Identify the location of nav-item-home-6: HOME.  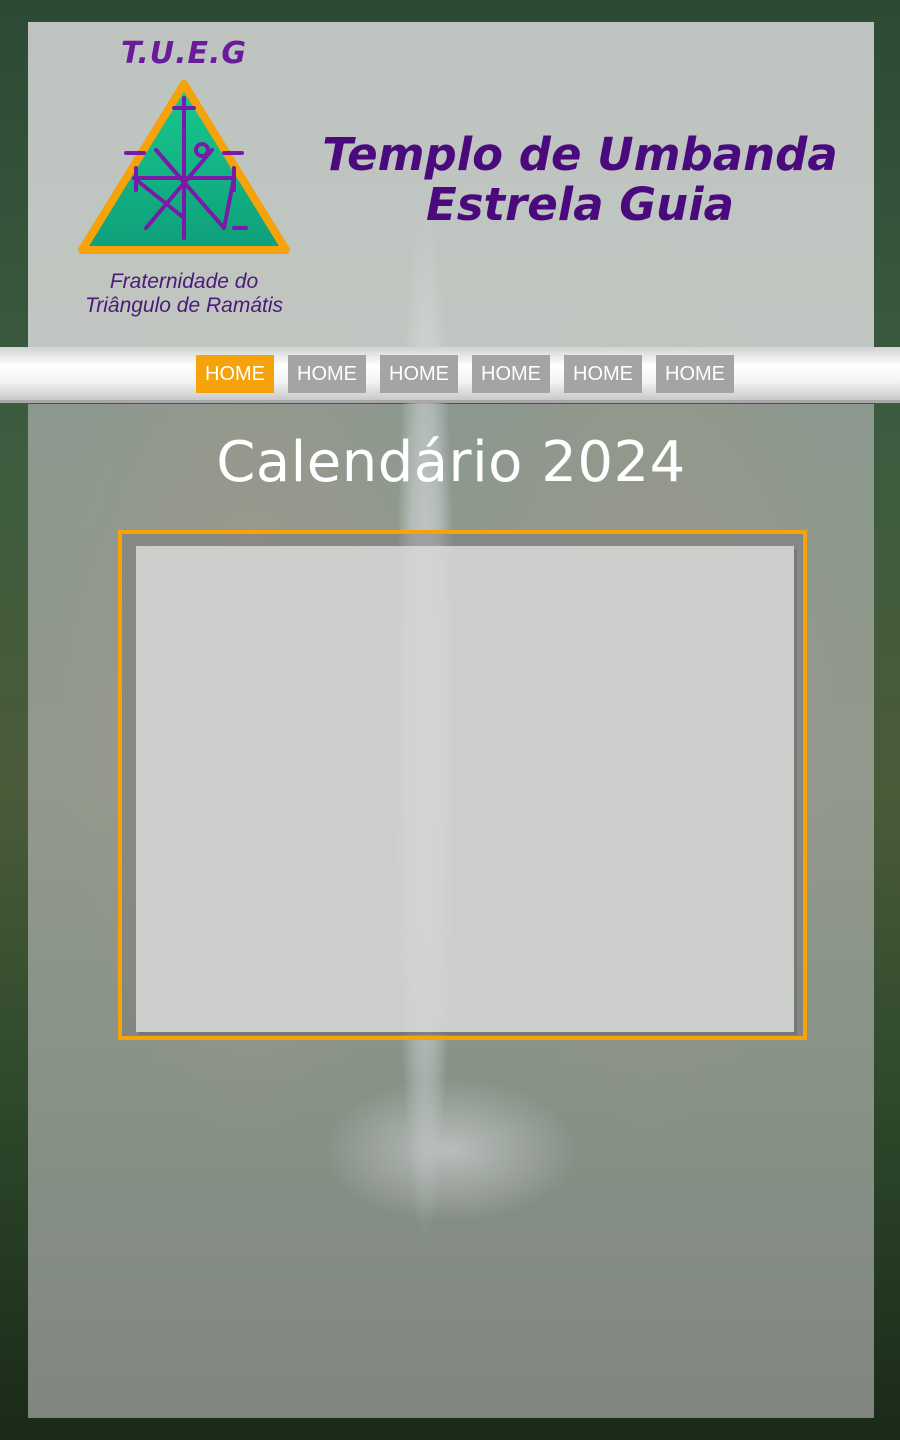
(695, 374).